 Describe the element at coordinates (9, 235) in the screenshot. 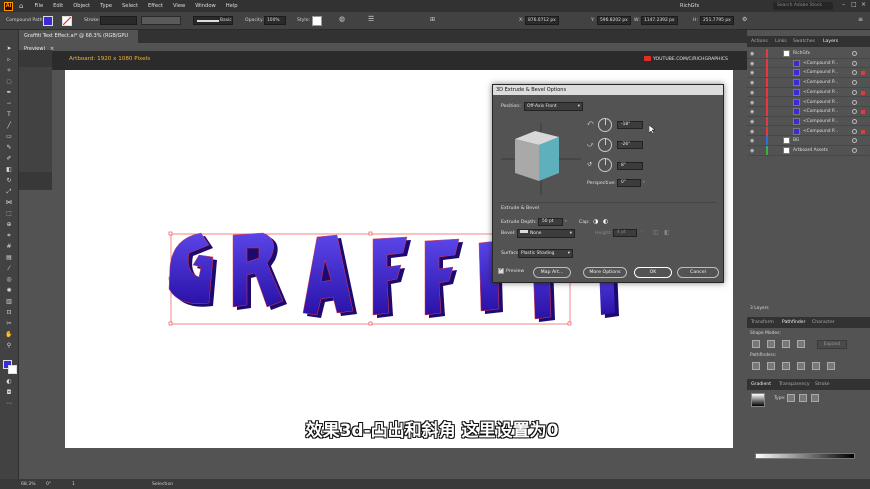

I see `perspective-grid-icon: ⌗` at that location.